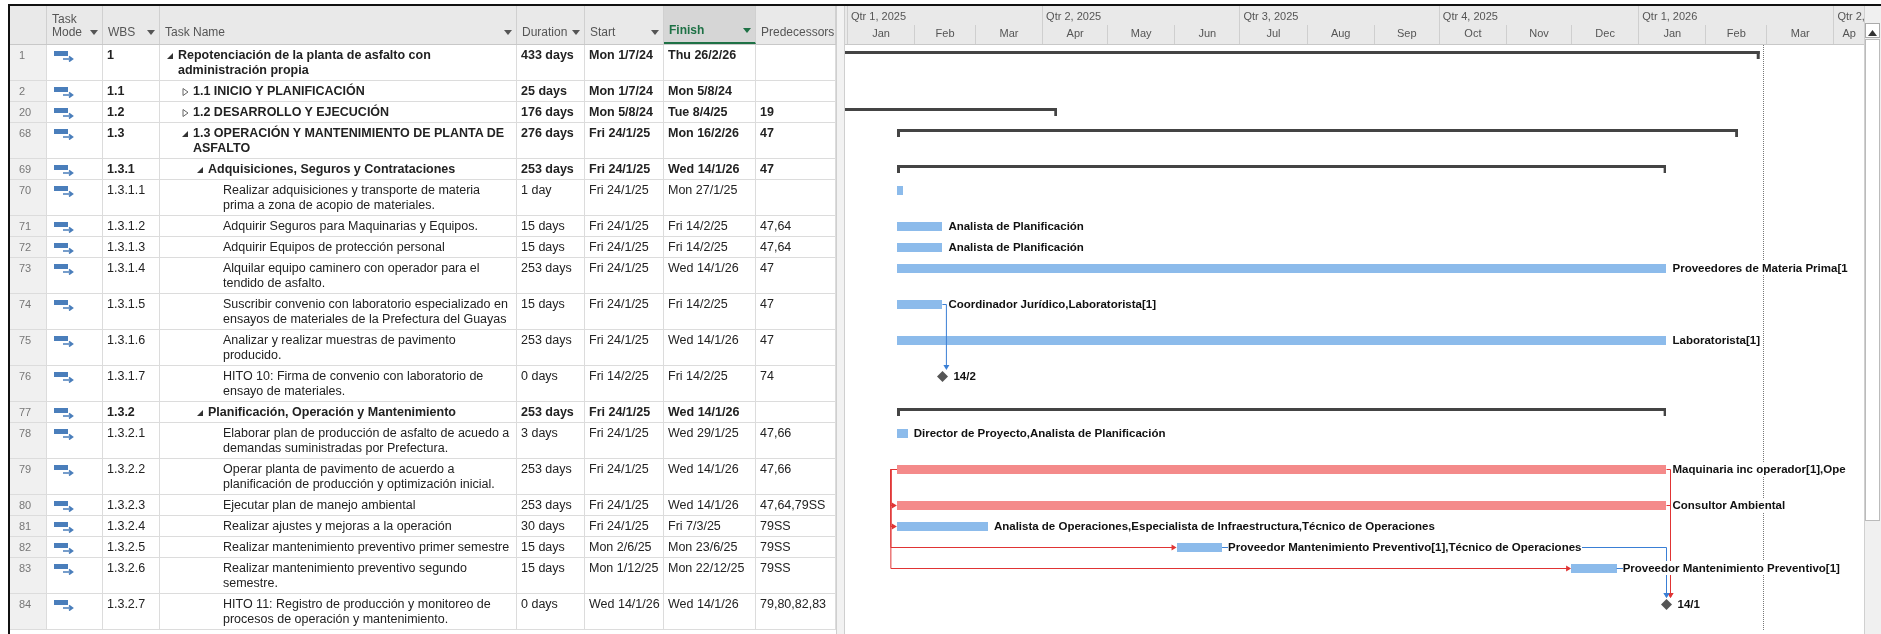 This screenshot has width=1881, height=634. What do you see at coordinates (131, 25) in the screenshot?
I see `column-header: WBS` at bounding box center [131, 25].